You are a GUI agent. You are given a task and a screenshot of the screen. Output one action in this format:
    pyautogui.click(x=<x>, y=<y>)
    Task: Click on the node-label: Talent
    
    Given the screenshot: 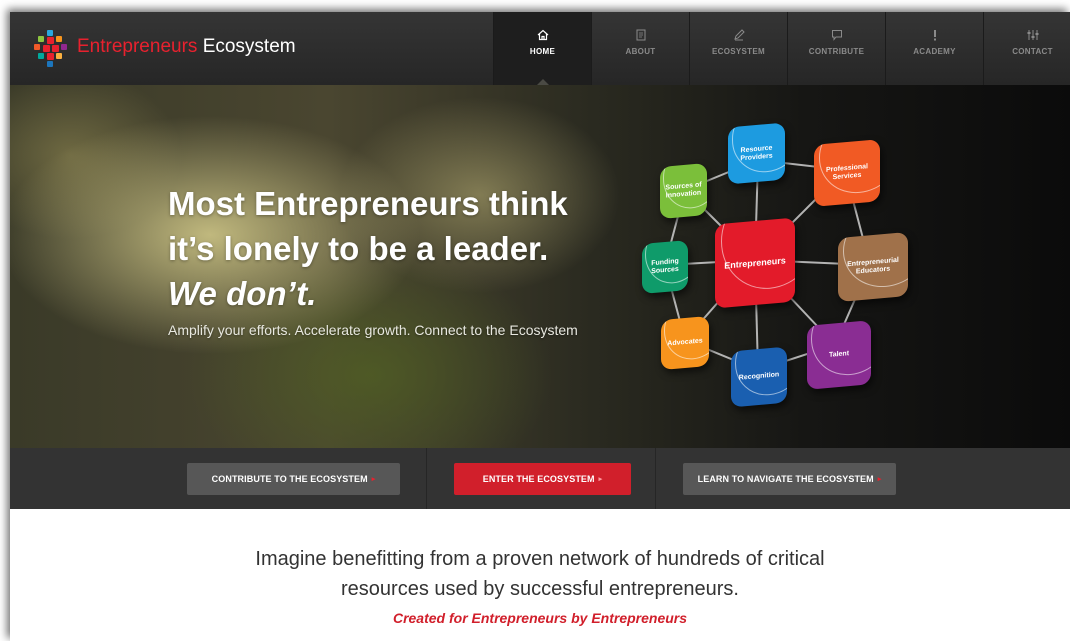 What is the action you would take?
    pyautogui.click(x=839, y=354)
    